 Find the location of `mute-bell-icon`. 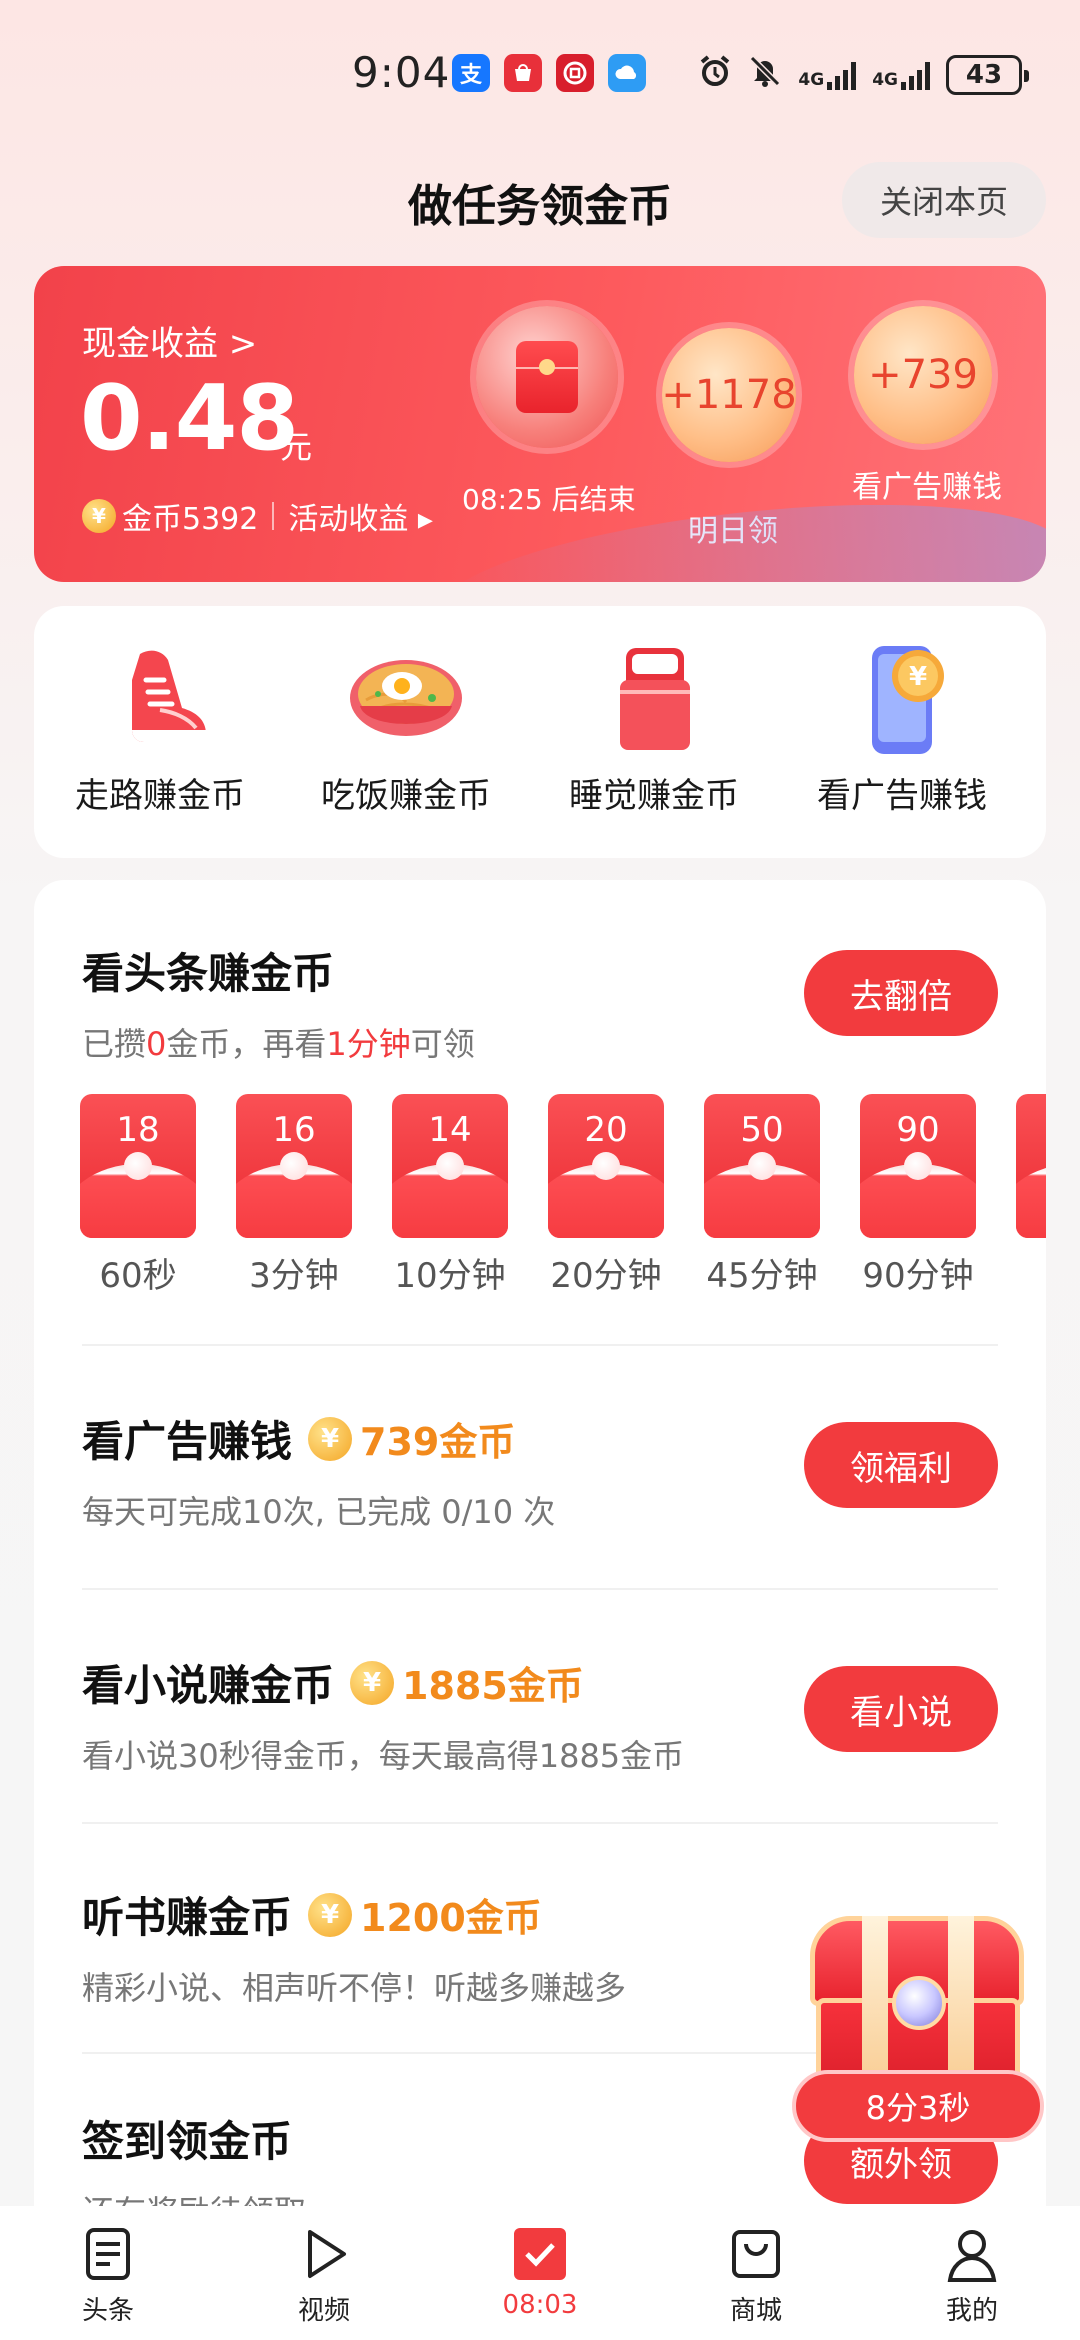

mute-bell-icon is located at coordinates (765, 75).